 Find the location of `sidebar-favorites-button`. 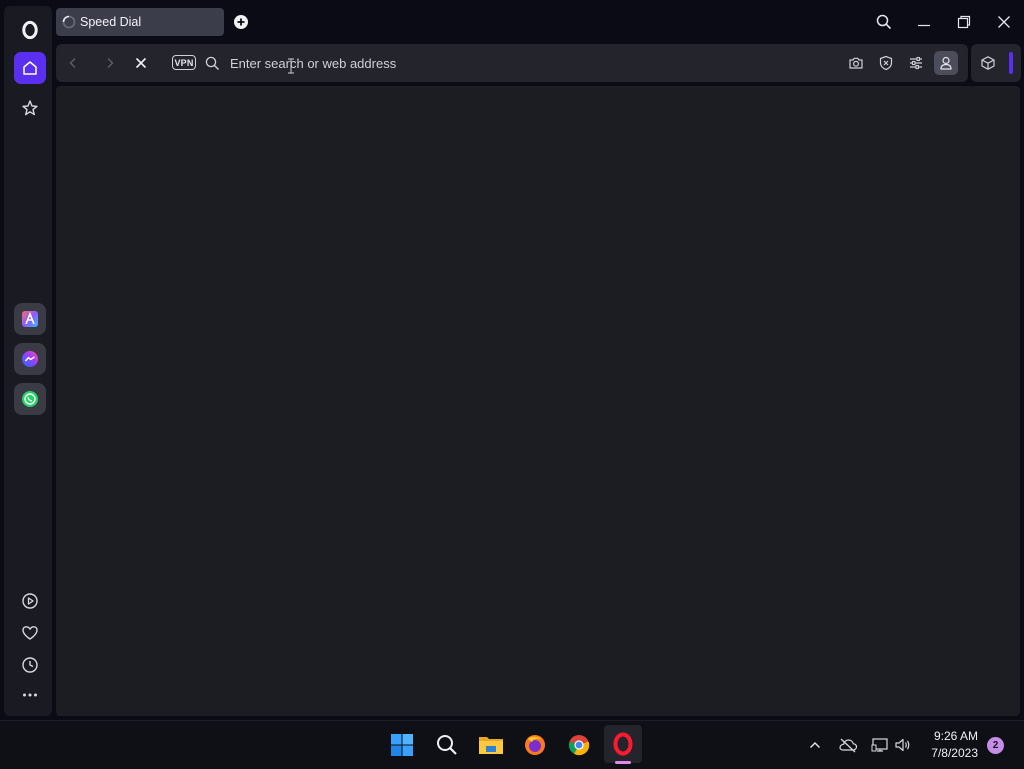

sidebar-favorites-button is located at coordinates (30, 633).